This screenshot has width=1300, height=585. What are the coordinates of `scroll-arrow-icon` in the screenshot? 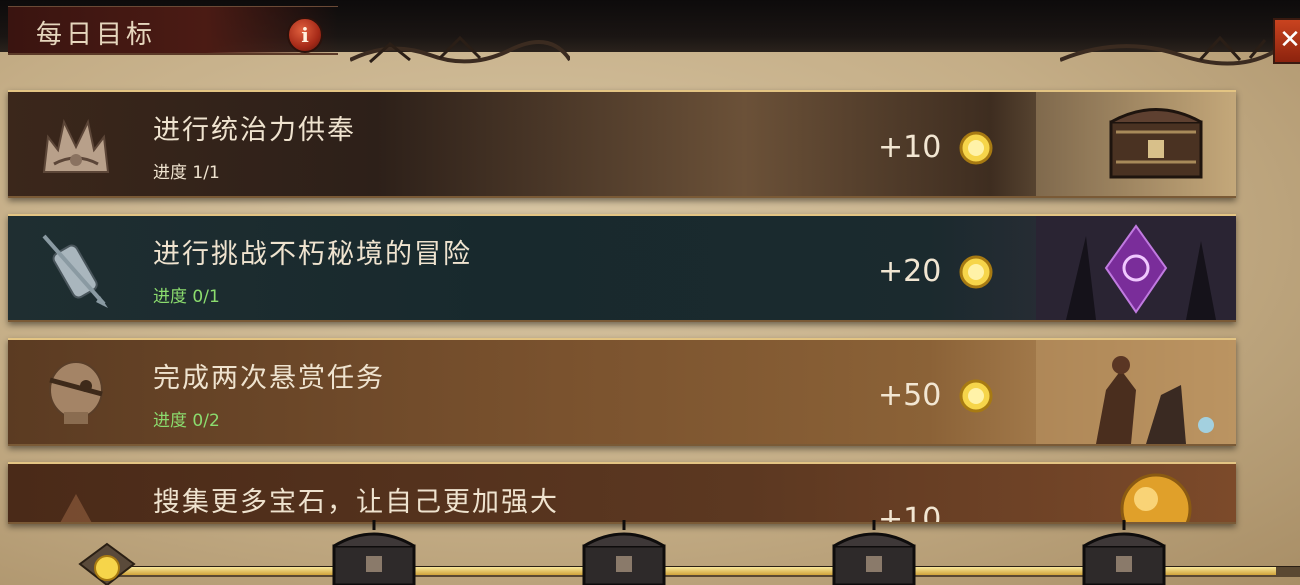 It's located at (75, 271).